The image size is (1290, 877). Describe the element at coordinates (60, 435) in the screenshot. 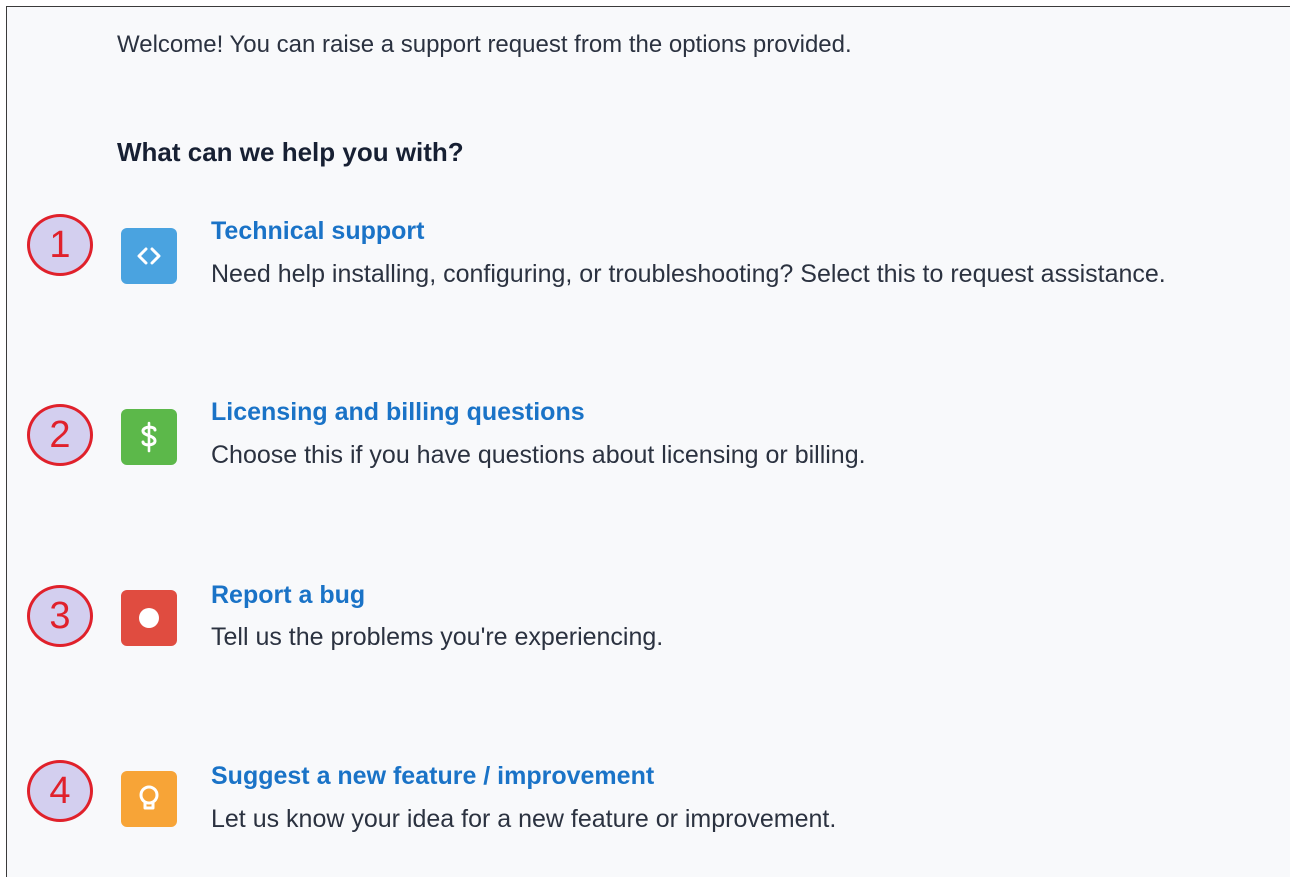

I see `annotation-marker: 2` at that location.